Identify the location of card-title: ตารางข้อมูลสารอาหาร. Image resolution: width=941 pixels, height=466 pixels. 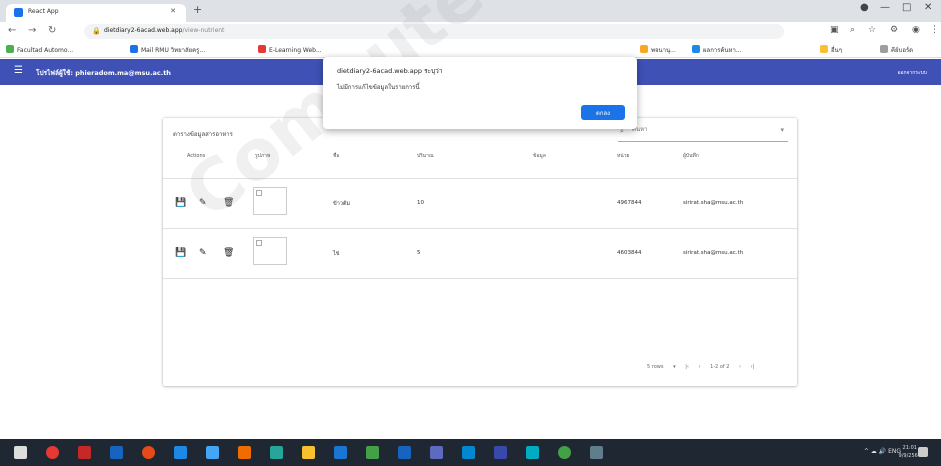
(203, 134).